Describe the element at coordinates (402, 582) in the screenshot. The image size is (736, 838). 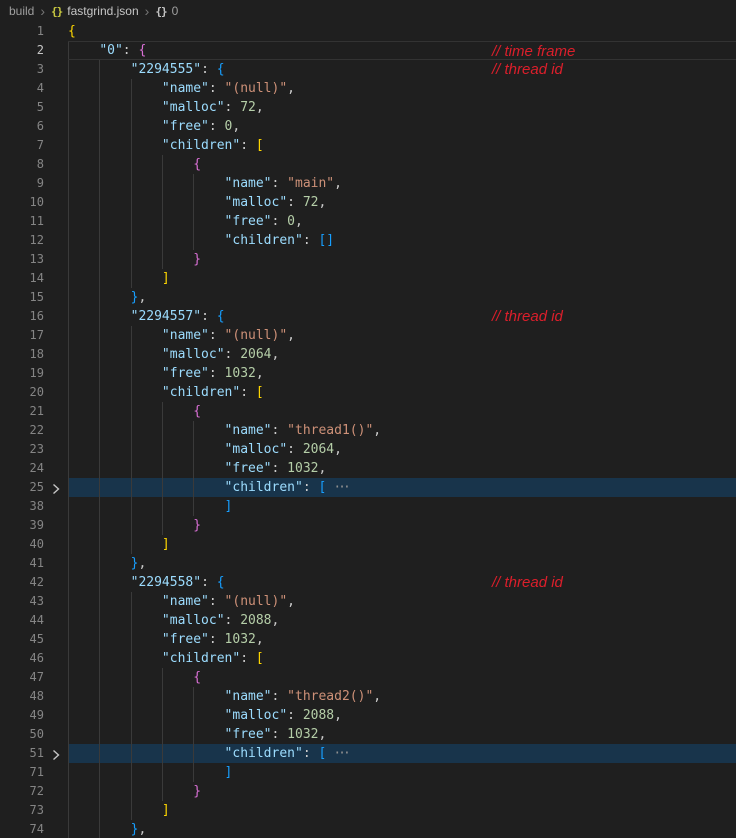
I see `code-line: "2294558": {// thread id` at that location.